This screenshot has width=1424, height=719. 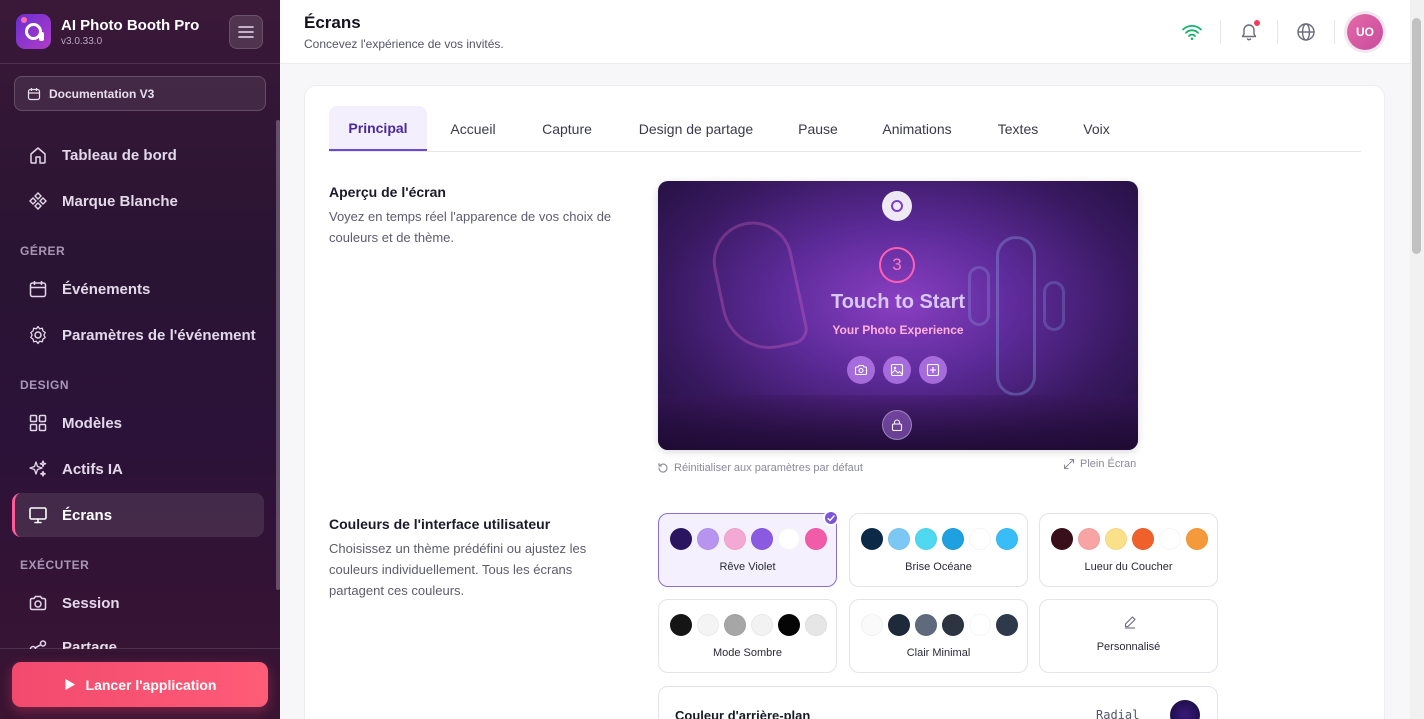 I want to click on reset-defaults-link: Réinitialiser aux paramètres par défaut, so click(x=760, y=468).